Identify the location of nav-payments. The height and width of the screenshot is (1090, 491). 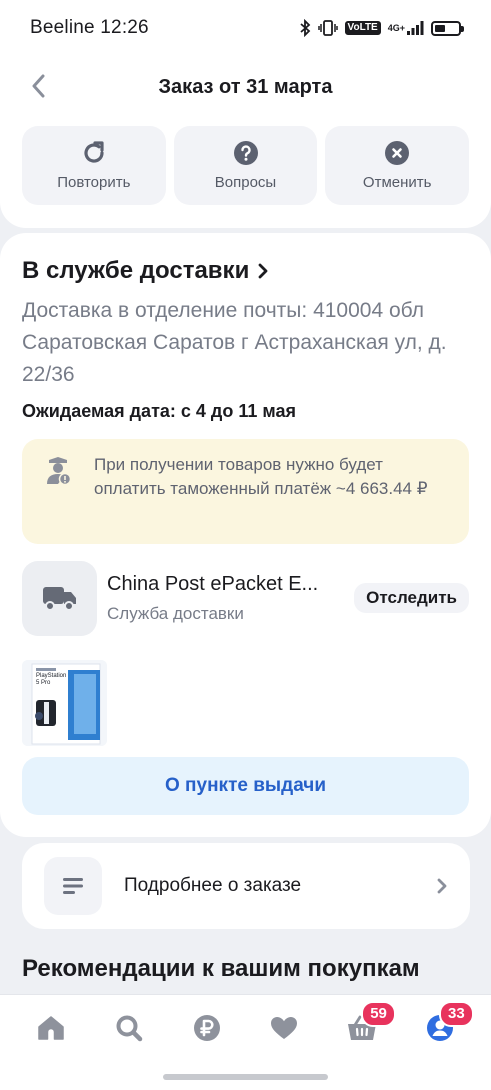
(207, 1028).